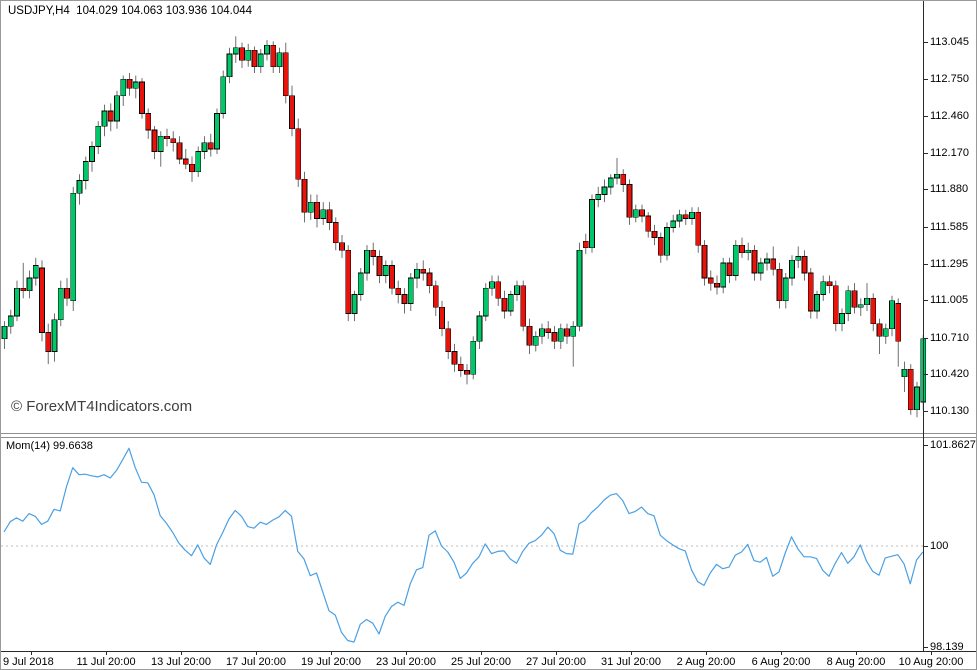 The height and width of the screenshot is (670, 977). I want to click on price-axis-label: 112.460, so click(949, 116).